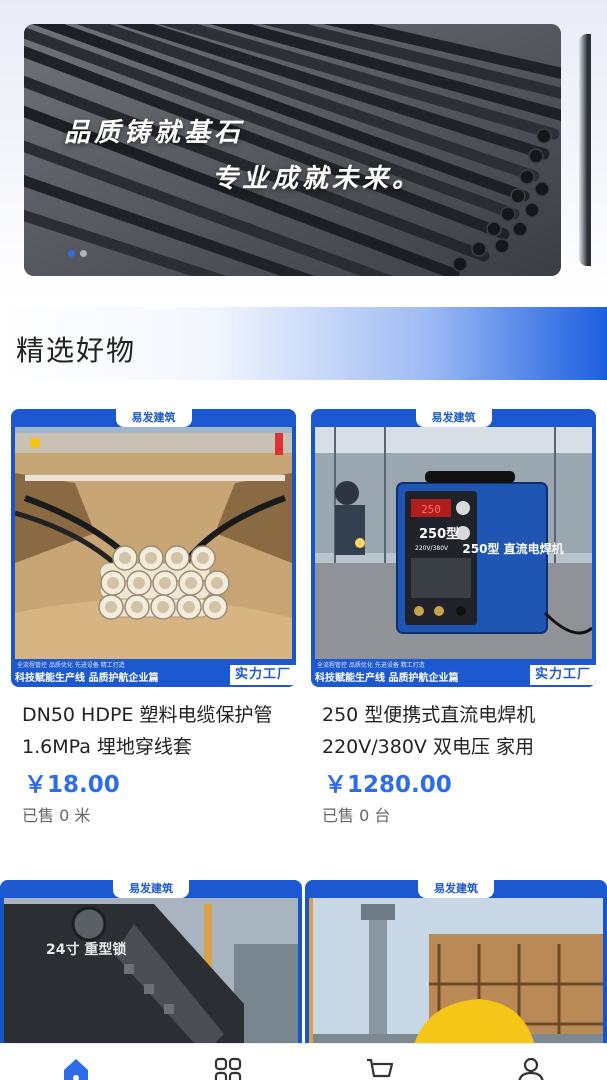  Describe the element at coordinates (83, 253) in the screenshot. I see `carousel-dot` at that location.